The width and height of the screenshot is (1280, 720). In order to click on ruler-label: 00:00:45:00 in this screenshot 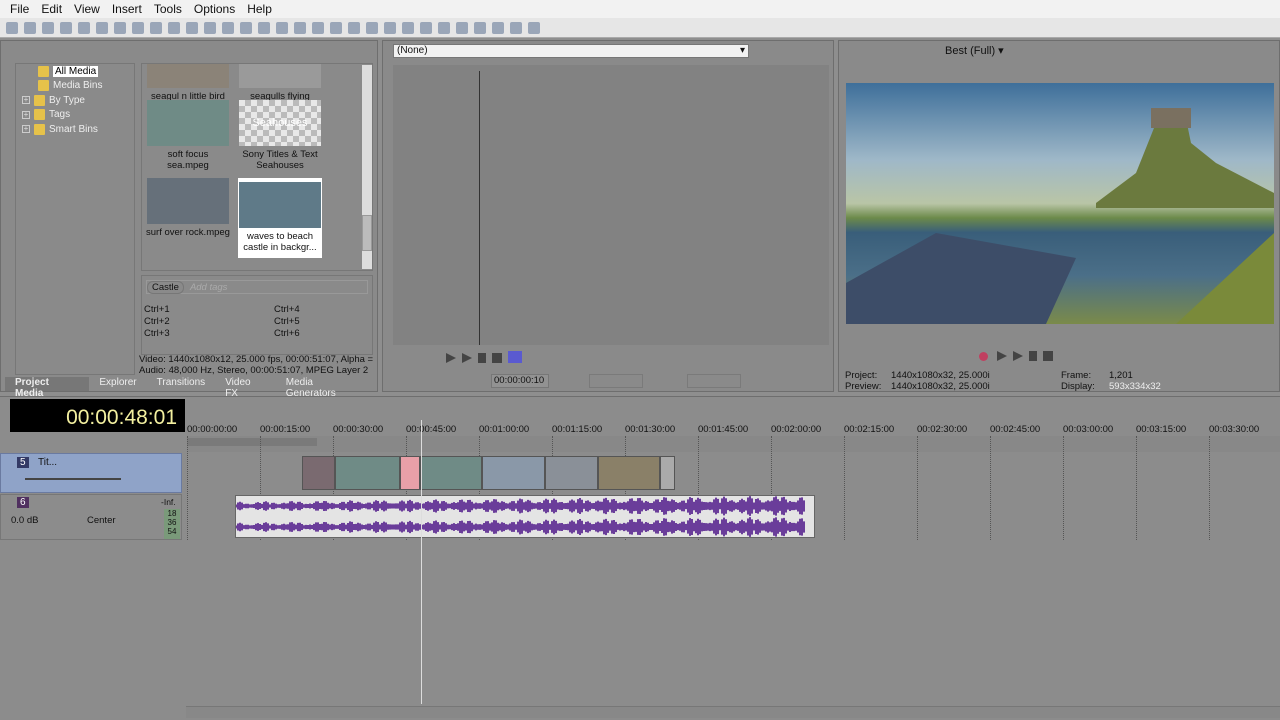, I will do `click(431, 429)`.